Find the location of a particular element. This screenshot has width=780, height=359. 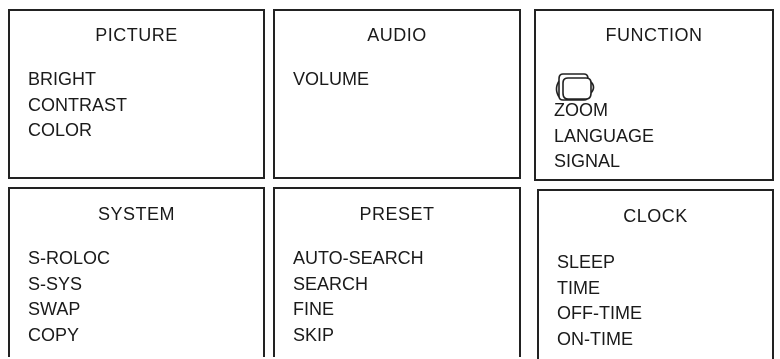

clock-menu-list: SLEEP TIME OFF-TIME ON-TIME is located at coordinates (599, 301).